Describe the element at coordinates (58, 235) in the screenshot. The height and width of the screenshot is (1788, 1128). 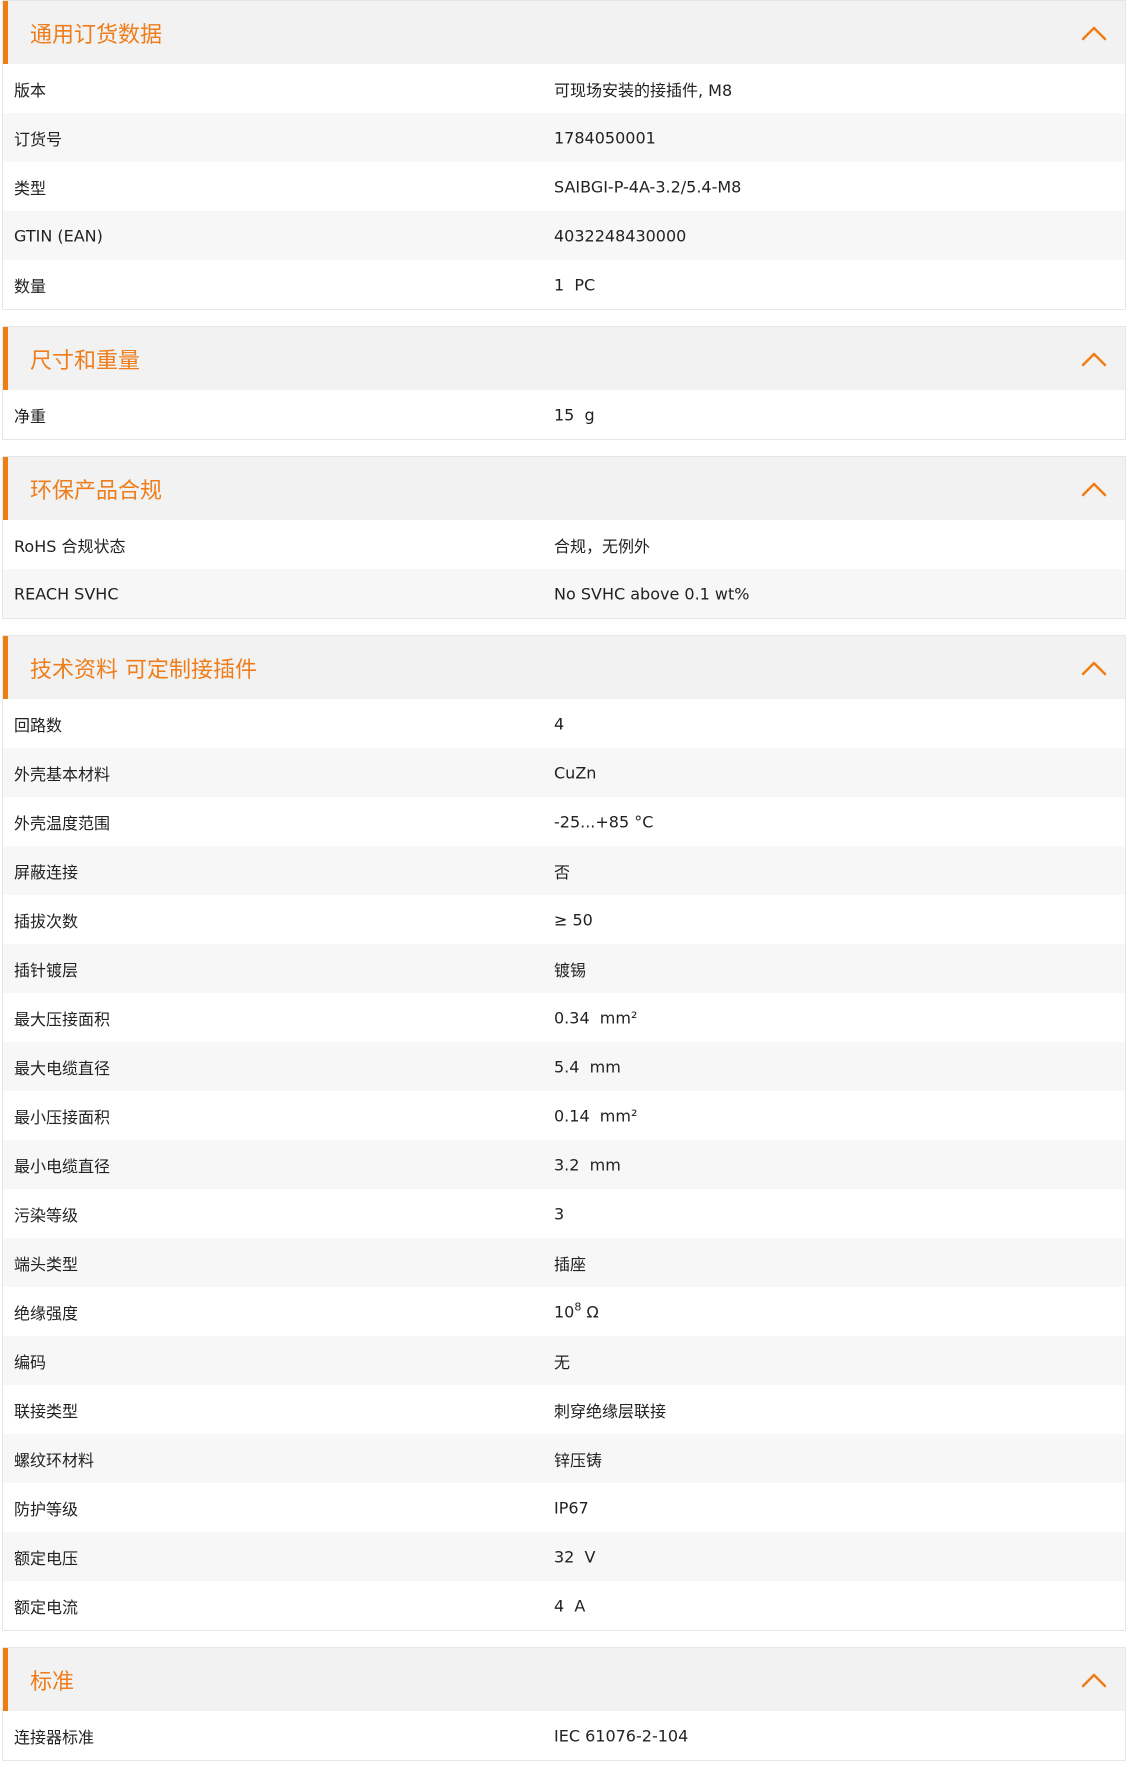
I see `spec-label: GTIN (EAN)` at that location.